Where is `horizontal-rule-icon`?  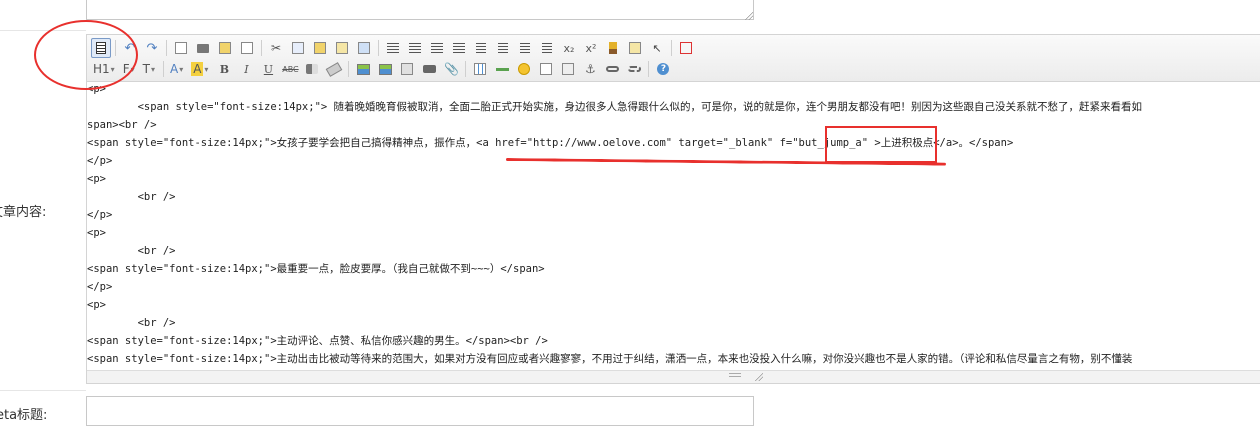 horizontal-rule-icon is located at coordinates (502, 69).